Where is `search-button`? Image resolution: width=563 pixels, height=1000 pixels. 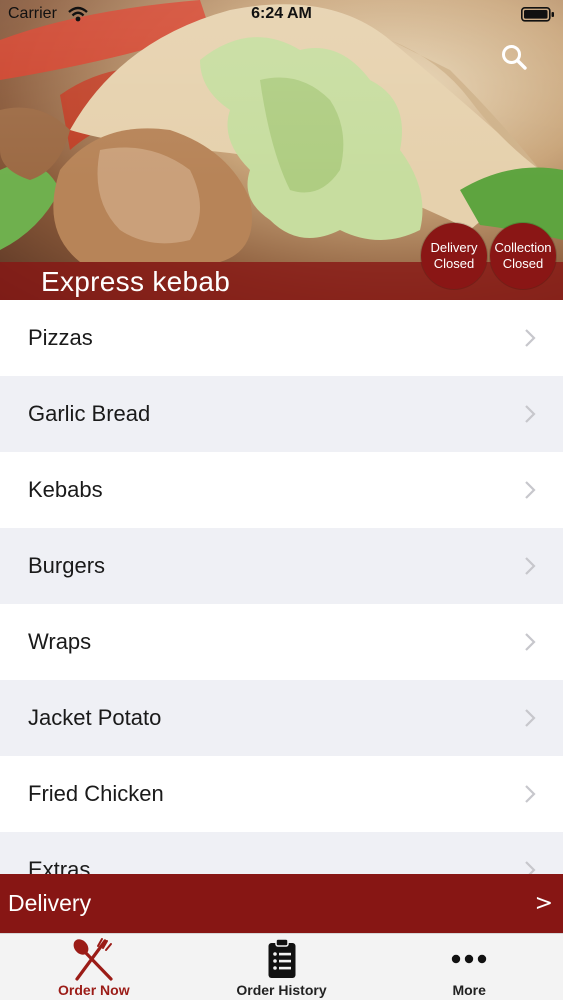
search-button is located at coordinates (514, 57).